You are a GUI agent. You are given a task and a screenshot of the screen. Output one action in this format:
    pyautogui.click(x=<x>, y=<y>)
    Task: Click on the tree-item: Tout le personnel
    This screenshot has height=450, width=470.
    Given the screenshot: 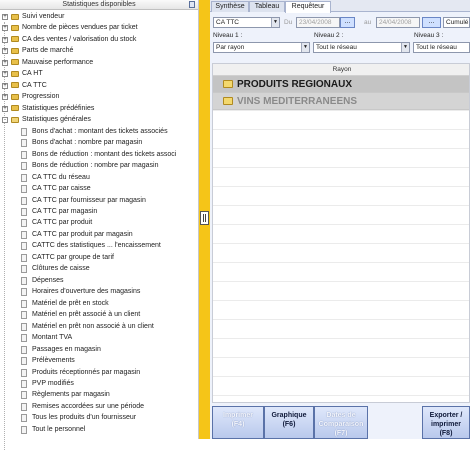 What is the action you would take?
    pyautogui.click(x=99, y=429)
    